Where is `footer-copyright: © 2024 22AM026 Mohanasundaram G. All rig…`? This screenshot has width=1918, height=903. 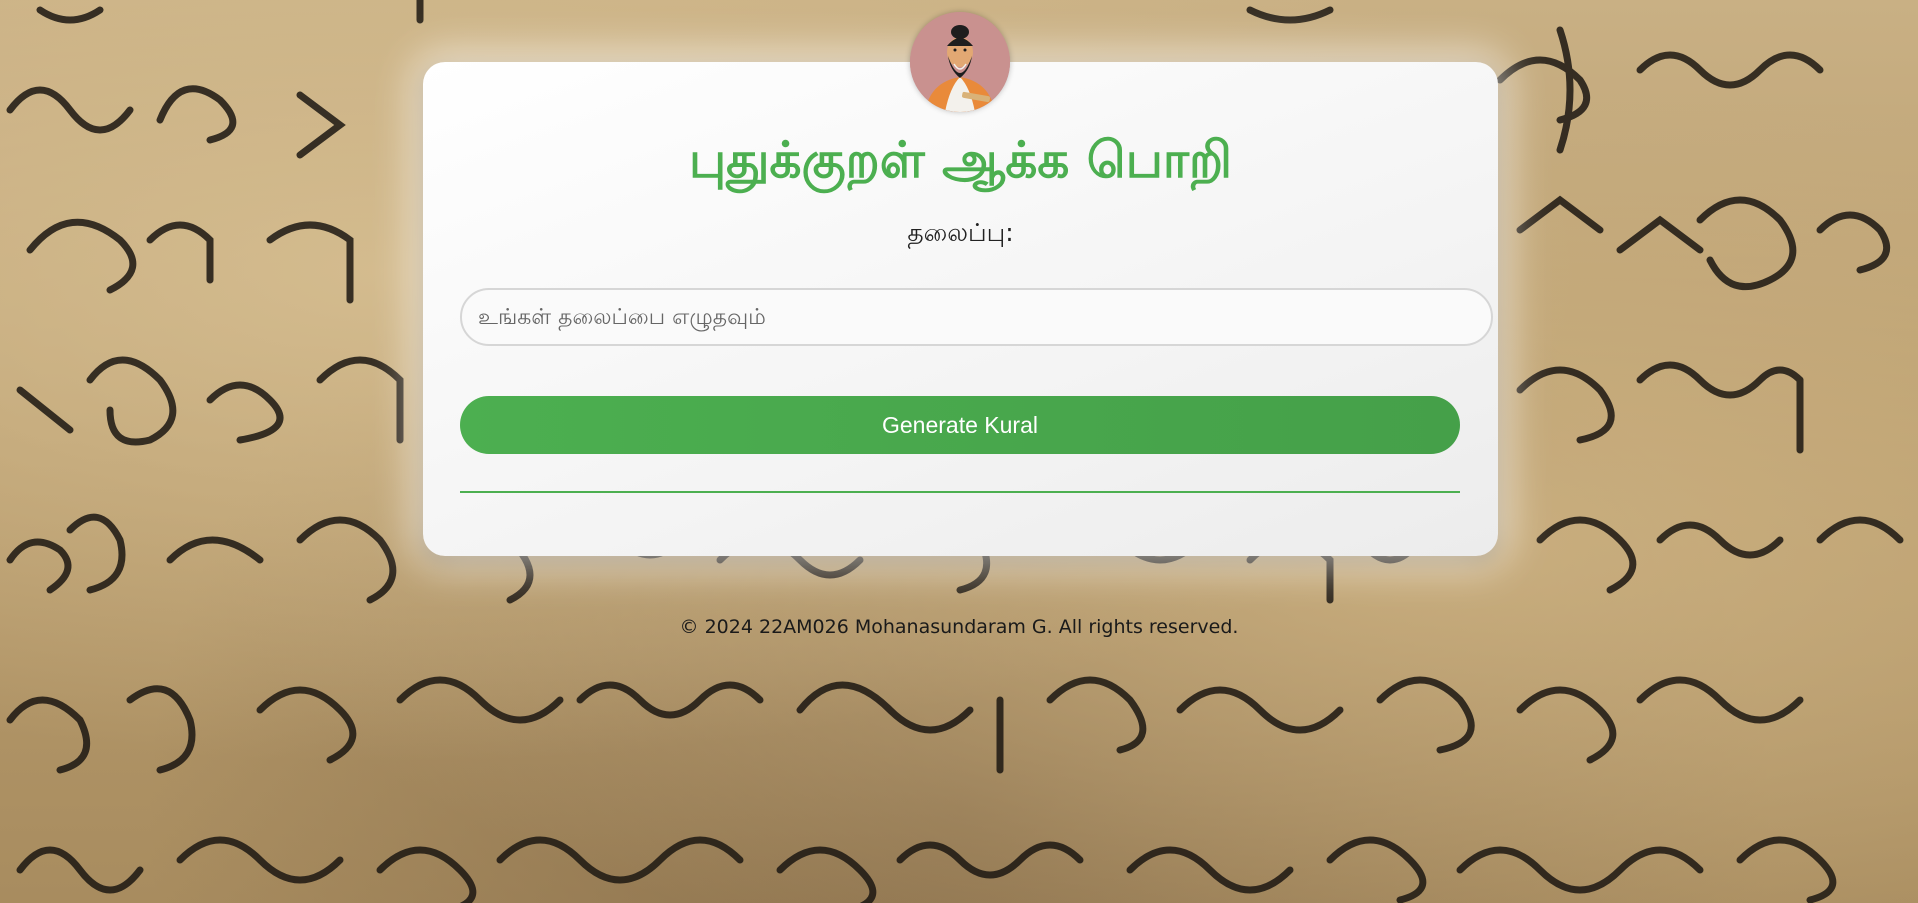
footer-copyright: © 2024 22AM026 Mohanasundaram G. All rig… is located at coordinates (959, 627).